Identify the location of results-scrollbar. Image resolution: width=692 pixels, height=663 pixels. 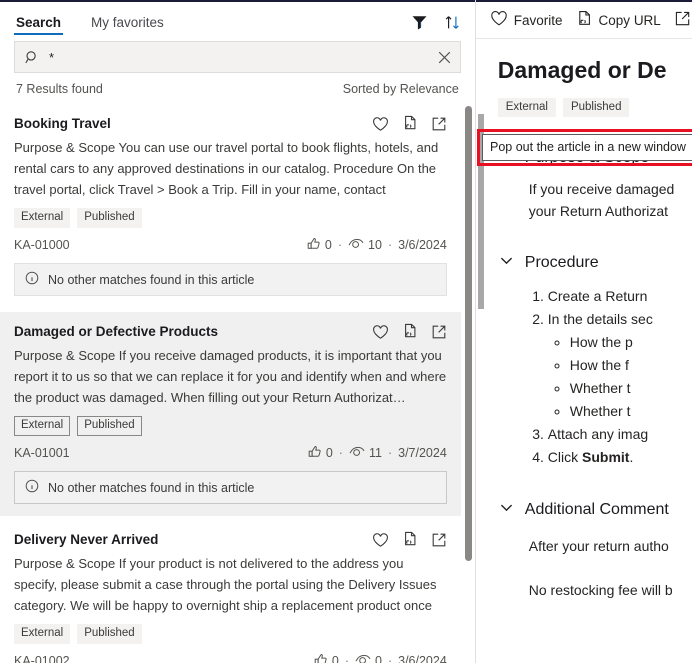
(468, 383).